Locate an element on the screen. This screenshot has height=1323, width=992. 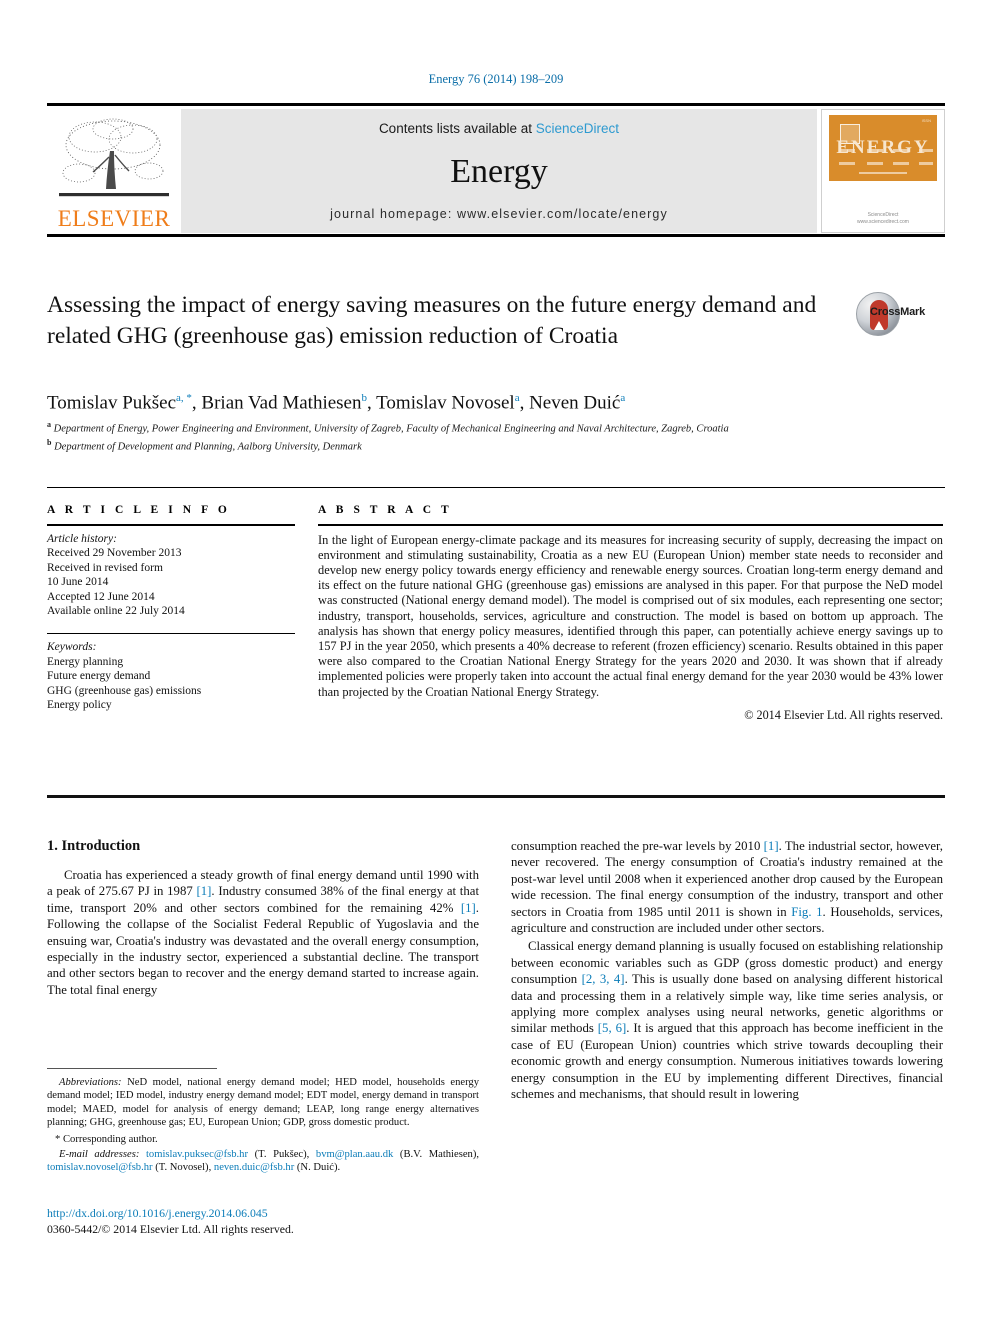
history-item: Accepted 12 June 2014 is located at coordinates (101, 596).